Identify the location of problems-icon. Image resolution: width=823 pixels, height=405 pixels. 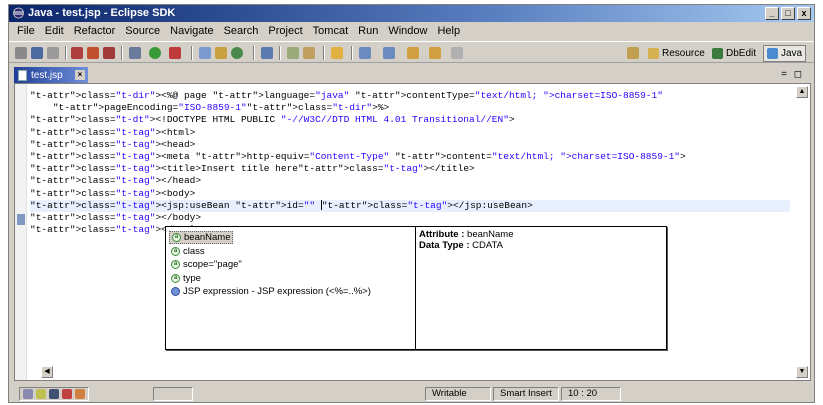
(67, 394).